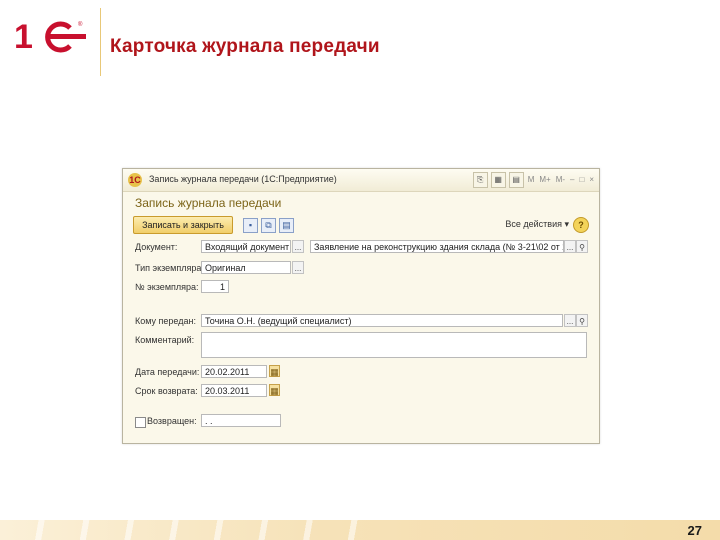  What do you see at coordinates (246, 267) in the screenshot?
I see `copy-type-field: Оригинал` at bounding box center [246, 267].